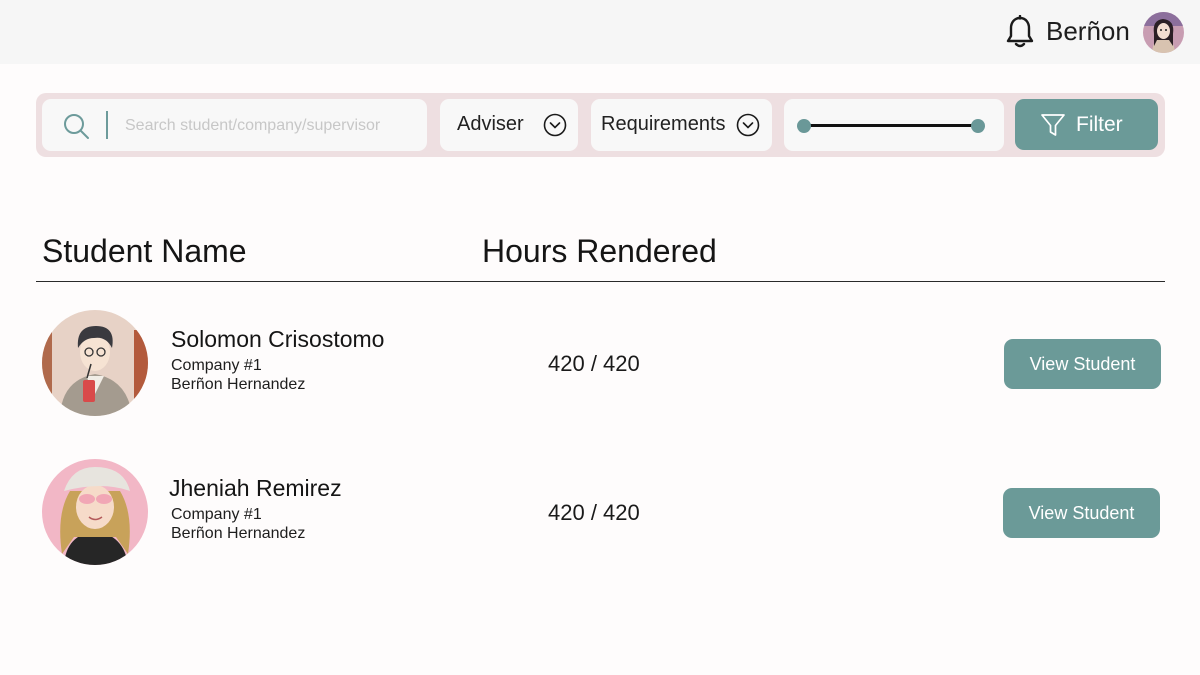 The height and width of the screenshot is (675, 1200). I want to click on adviser-dropdown: Adviser, so click(509, 125).